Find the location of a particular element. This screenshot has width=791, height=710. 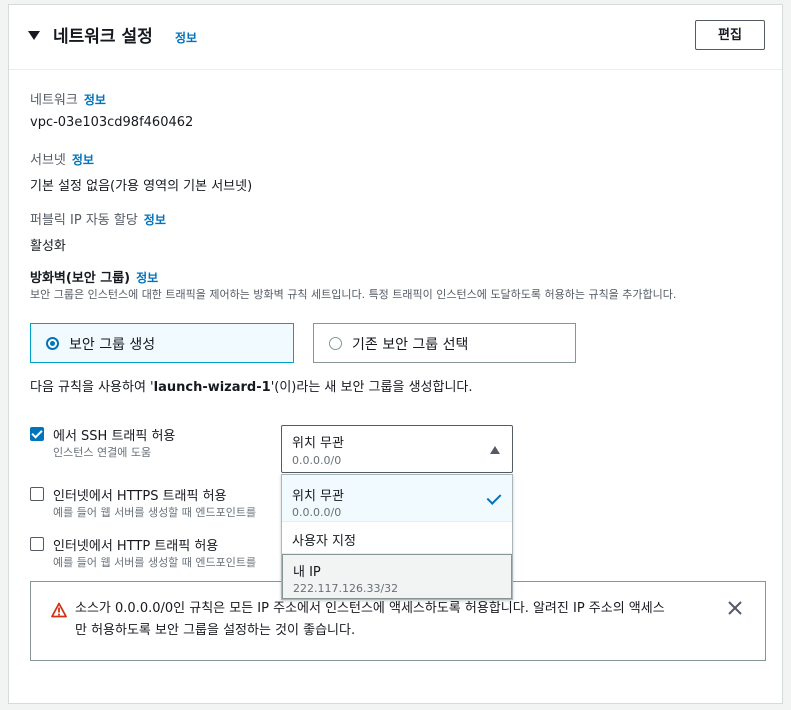

source-type-select: 위치 무관 0.0.0.0/0 is located at coordinates (397, 449).